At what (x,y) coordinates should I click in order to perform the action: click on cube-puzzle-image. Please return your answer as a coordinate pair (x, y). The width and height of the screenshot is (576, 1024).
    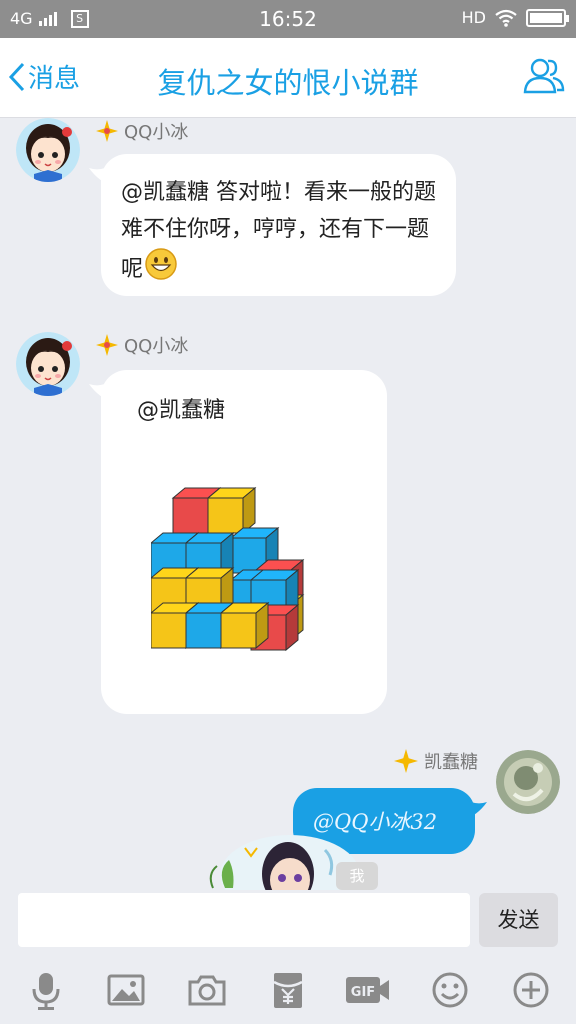
    Looking at the image, I should click on (246, 570).